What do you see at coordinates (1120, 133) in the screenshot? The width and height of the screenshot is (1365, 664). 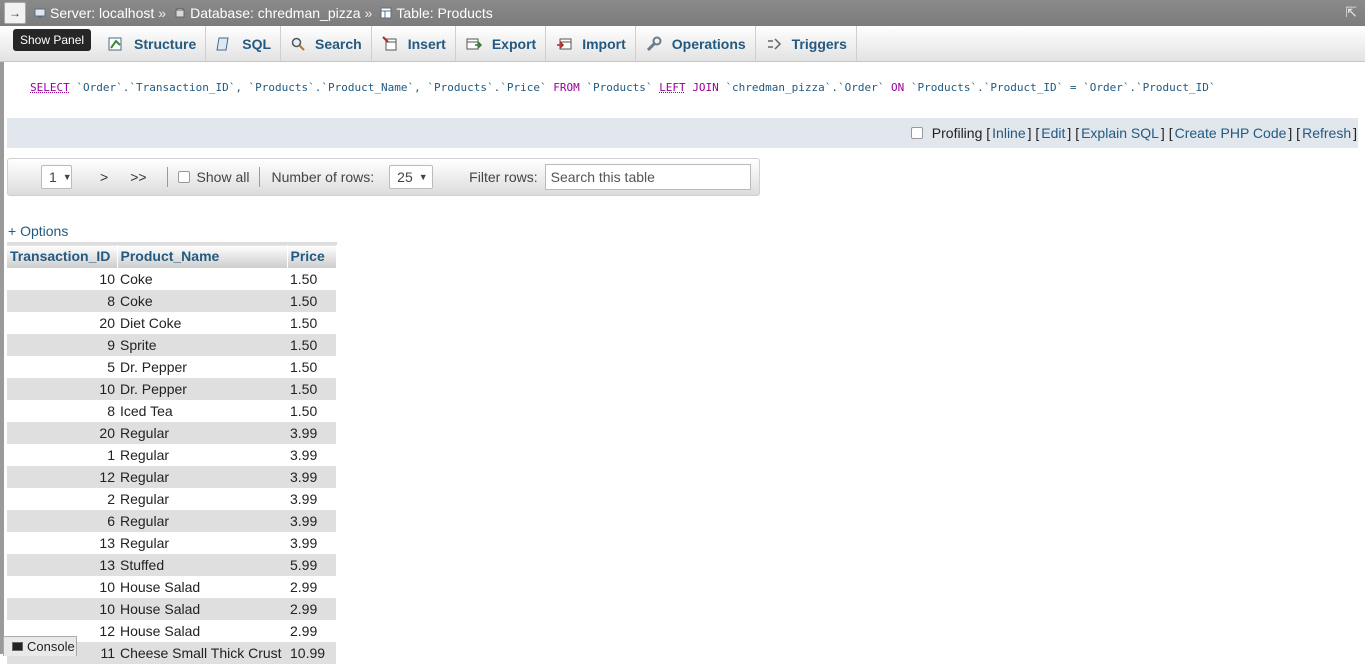 I see `explain-sql-link: Explain SQL` at bounding box center [1120, 133].